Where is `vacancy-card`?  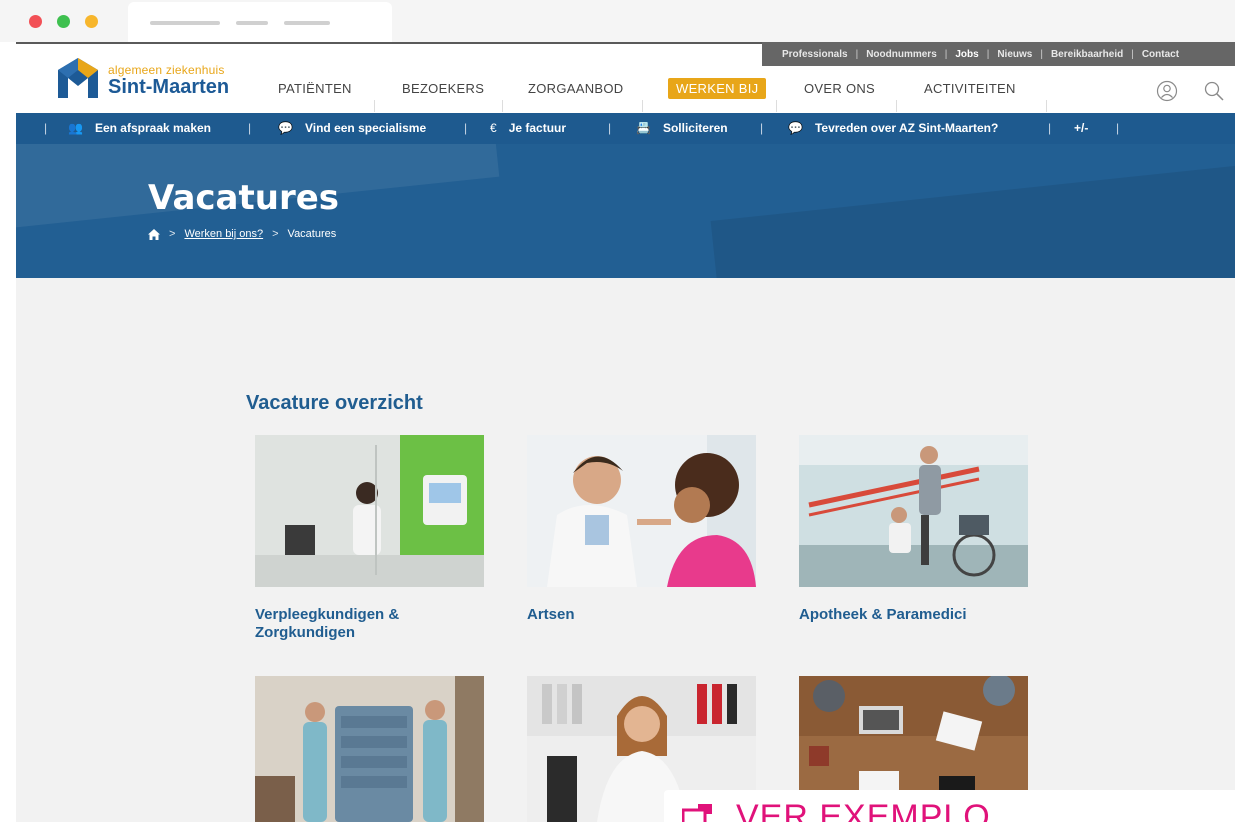 vacancy-card is located at coordinates (369, 749).